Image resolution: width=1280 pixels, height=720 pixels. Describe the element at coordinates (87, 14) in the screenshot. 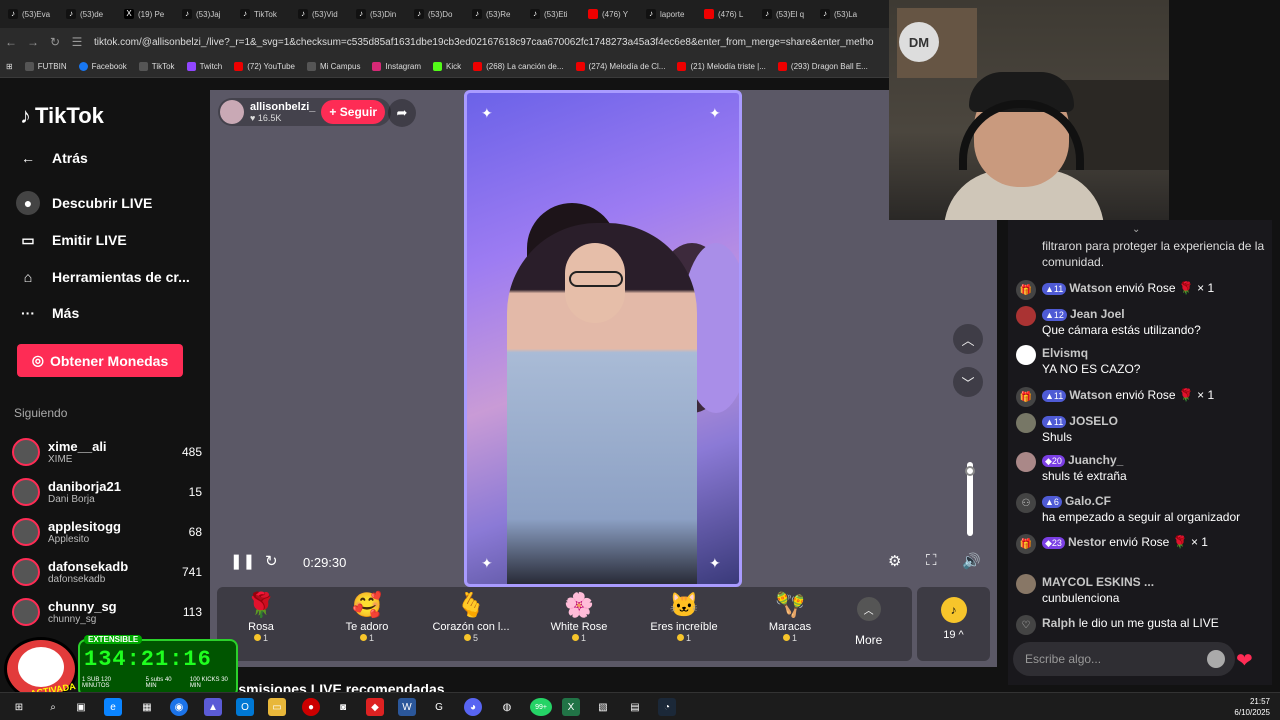

I see `browser-tab: ♪ (53)de` at that location.